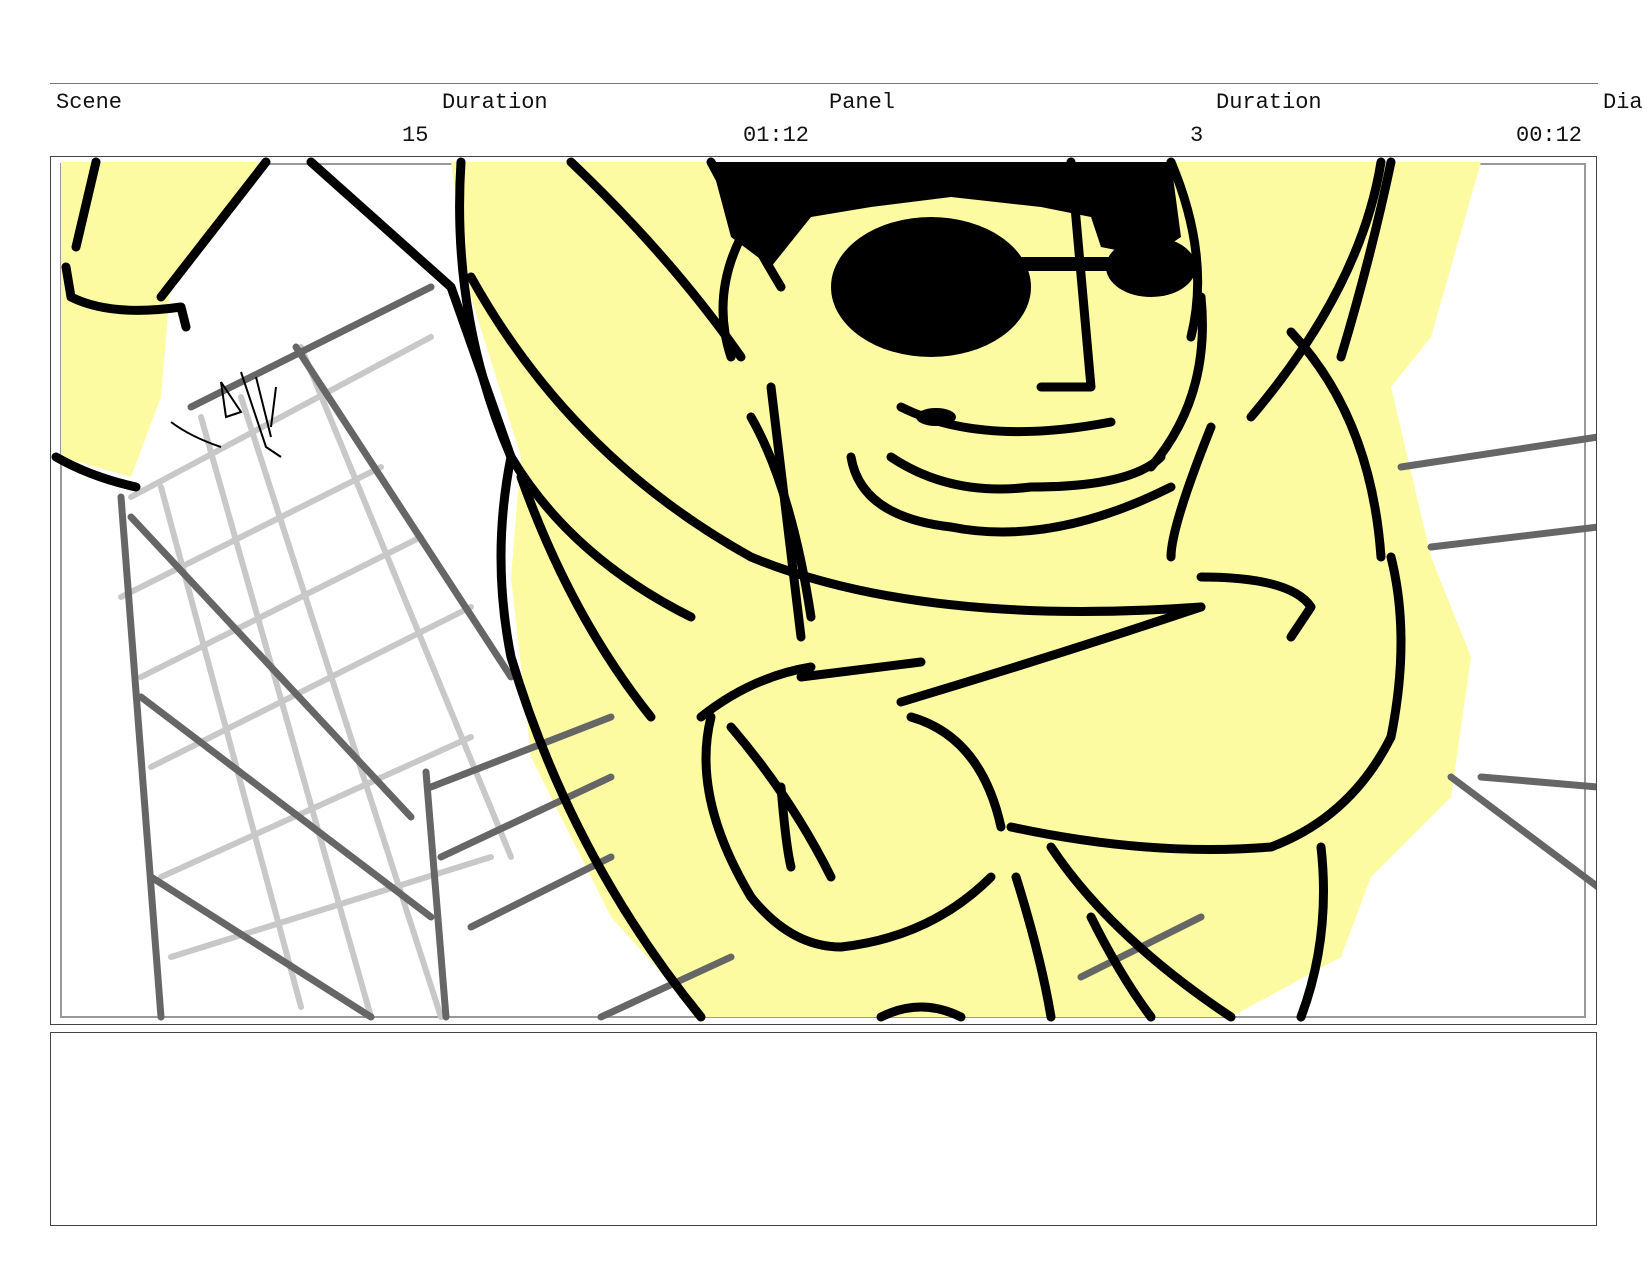 The height and width of the screenshot is (1276, 1648). I want to click on panel-duration-value: 00:12, so click(1549, 135).